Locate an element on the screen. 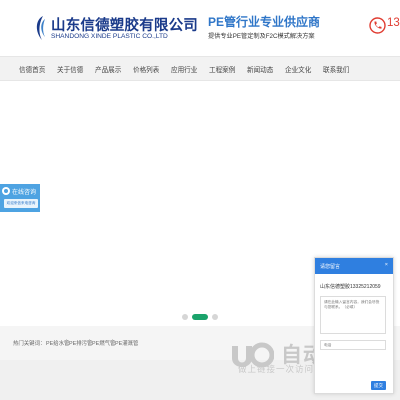 Image resolution: width=400 pixels, height=400 pixels. online-service-button: 欢迎来信来电咨询 is located at coordinates (21, 203).